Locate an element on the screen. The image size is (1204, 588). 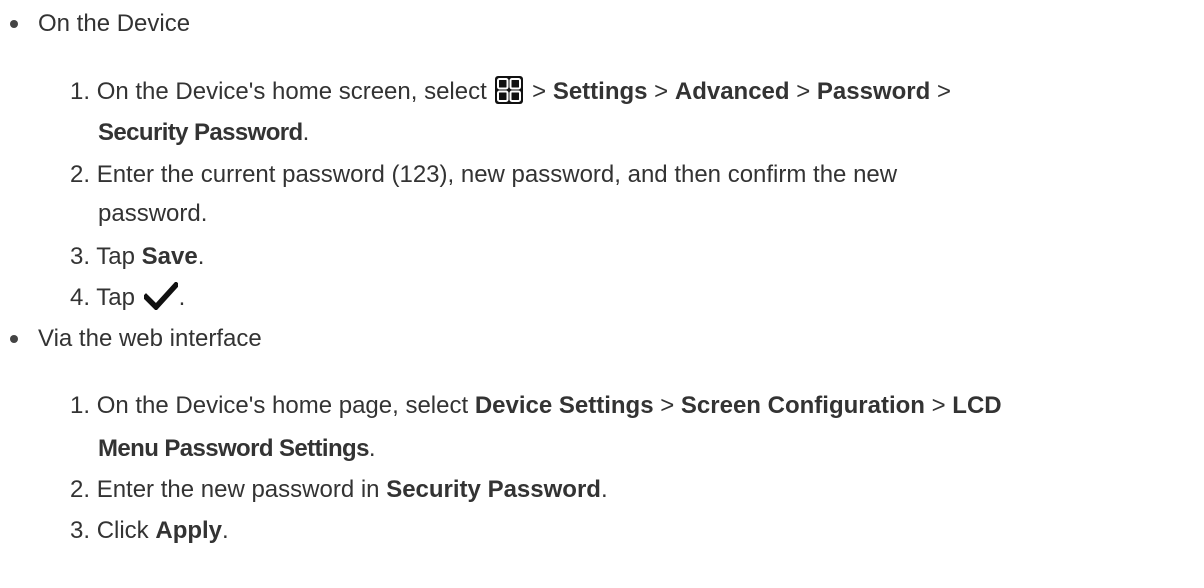
step-text: password. is located at coordinates (153, 213).